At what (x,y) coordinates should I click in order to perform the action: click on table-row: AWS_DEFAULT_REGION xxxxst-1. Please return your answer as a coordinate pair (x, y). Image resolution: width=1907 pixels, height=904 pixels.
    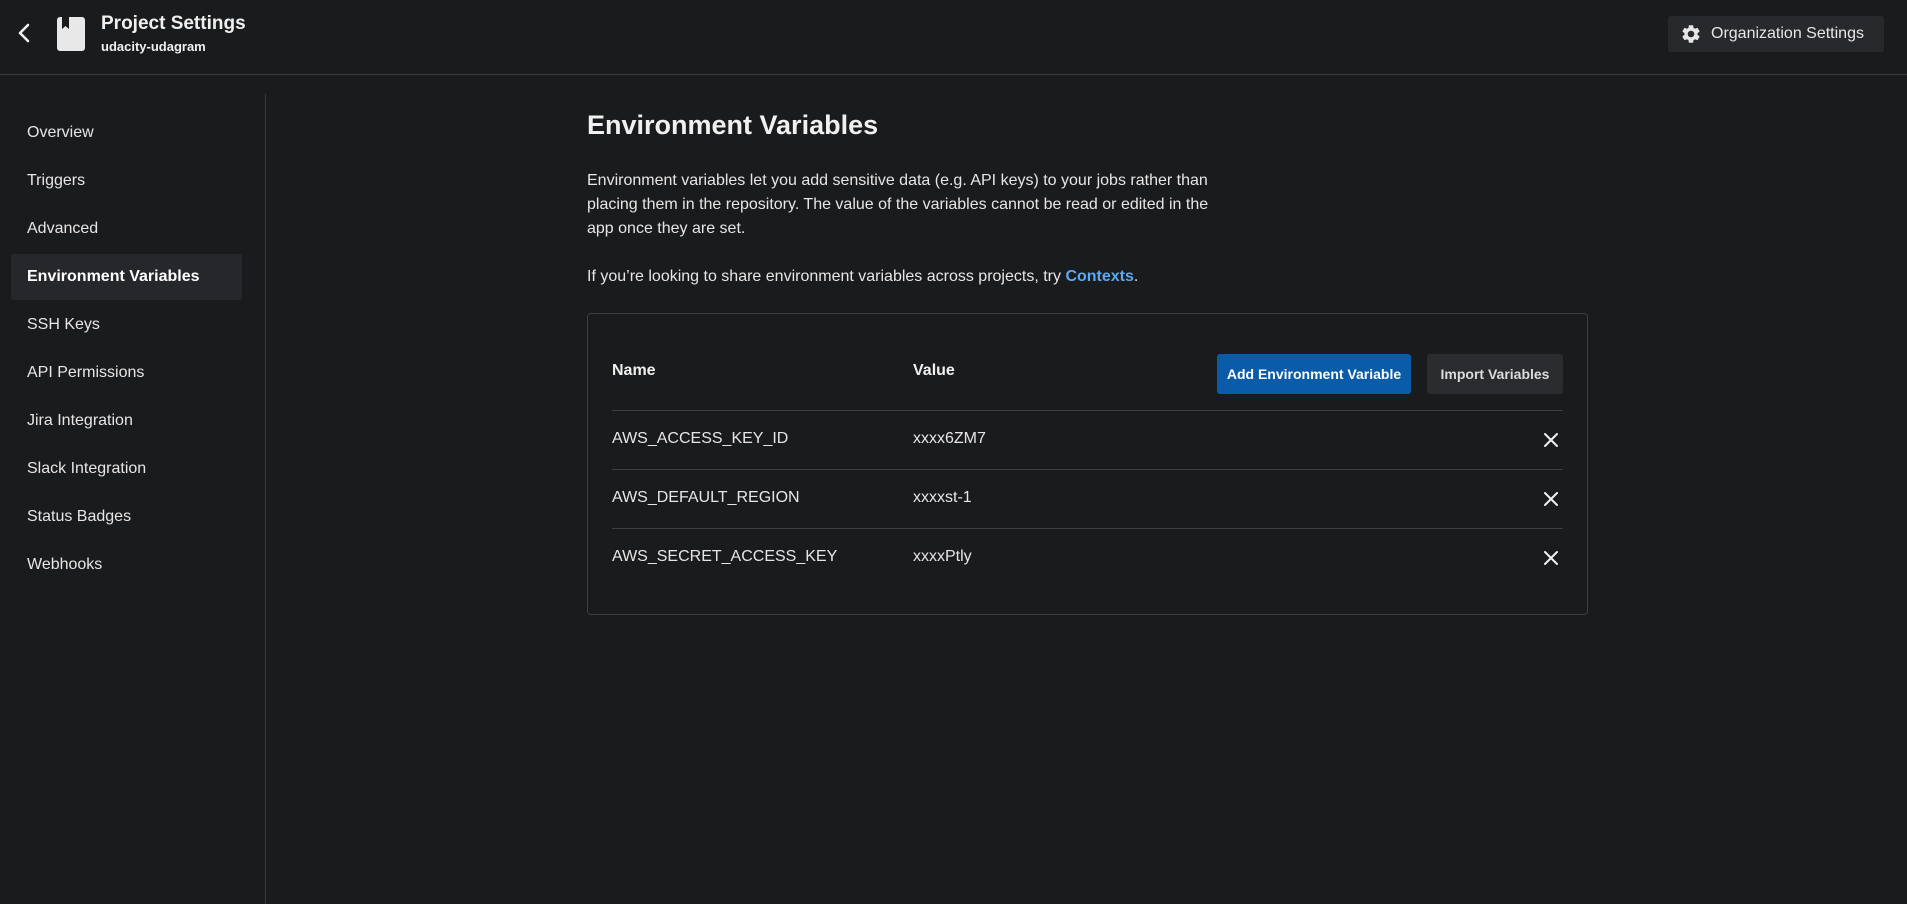
    Looking at the image, I should click on (1087, 498).